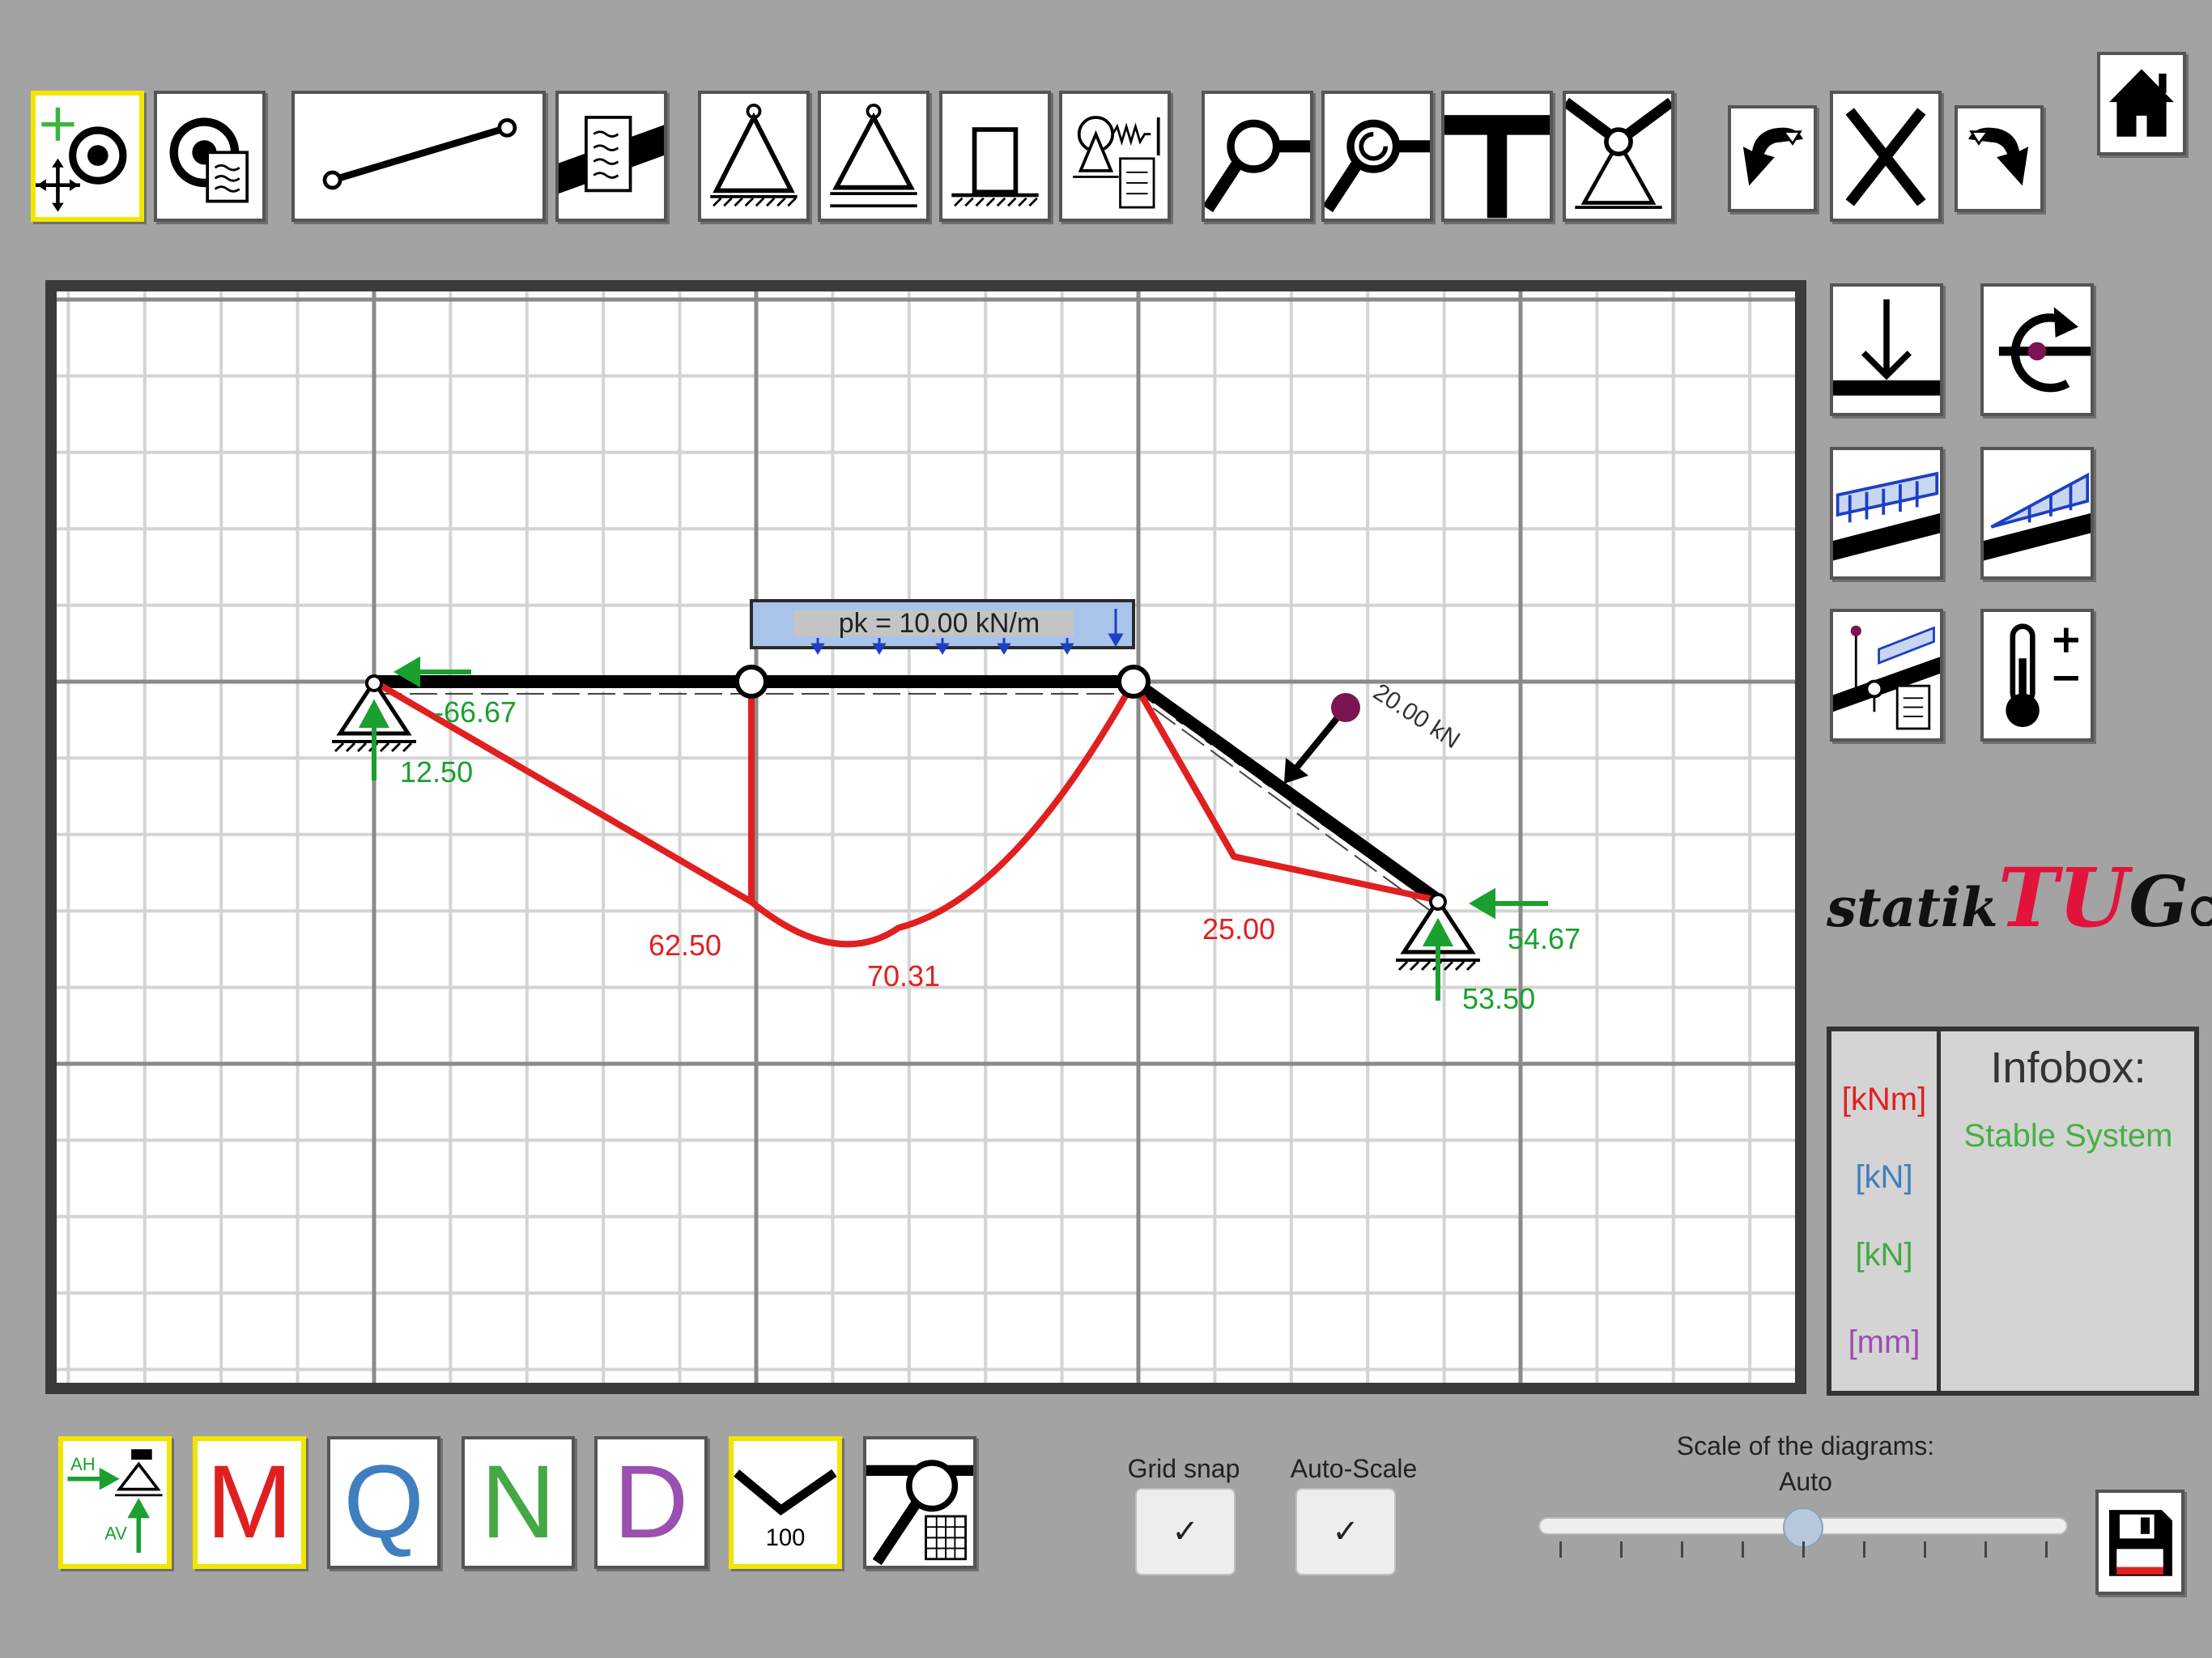  I want to click on home-button, so click(2142, 103).